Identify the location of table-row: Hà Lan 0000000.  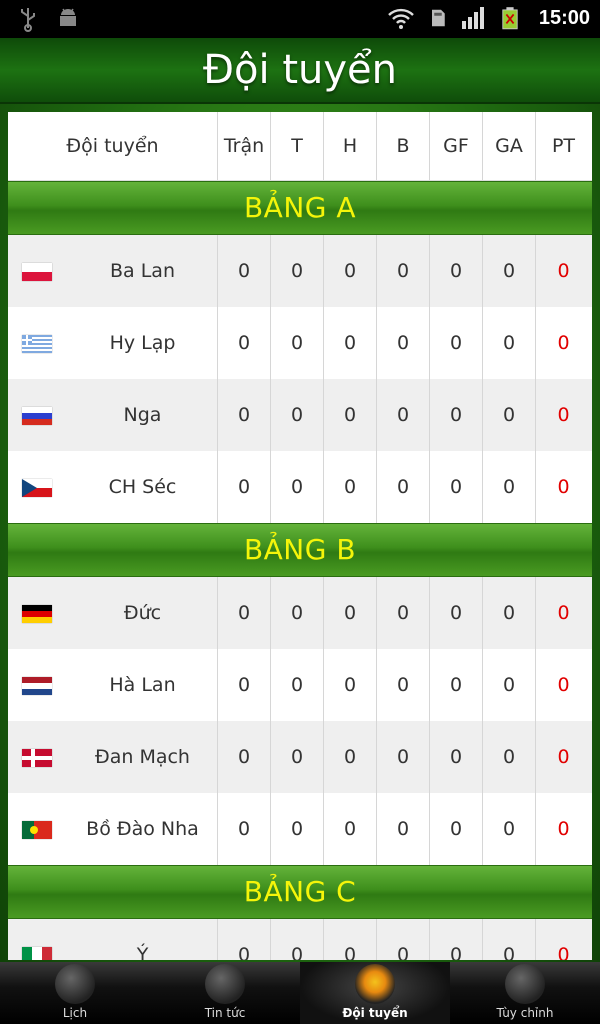
(300, 685).